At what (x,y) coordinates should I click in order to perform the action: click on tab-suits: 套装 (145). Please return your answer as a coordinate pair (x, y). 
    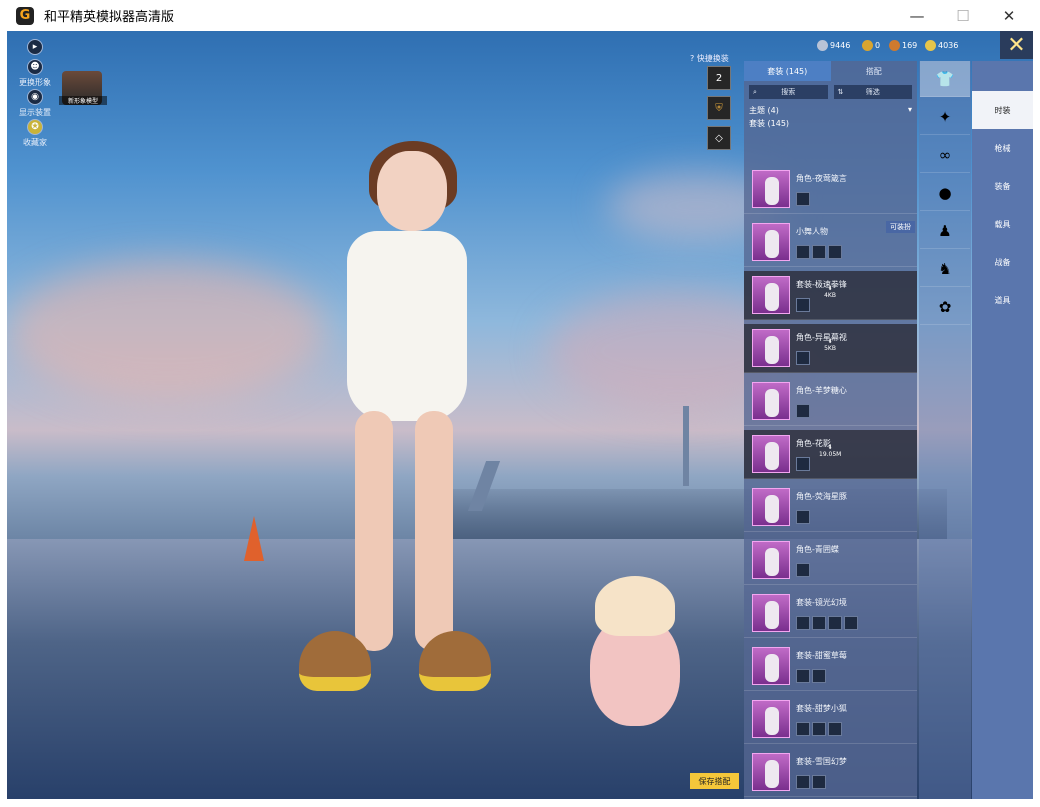
    Looking at the image, I should click on (787, 71).